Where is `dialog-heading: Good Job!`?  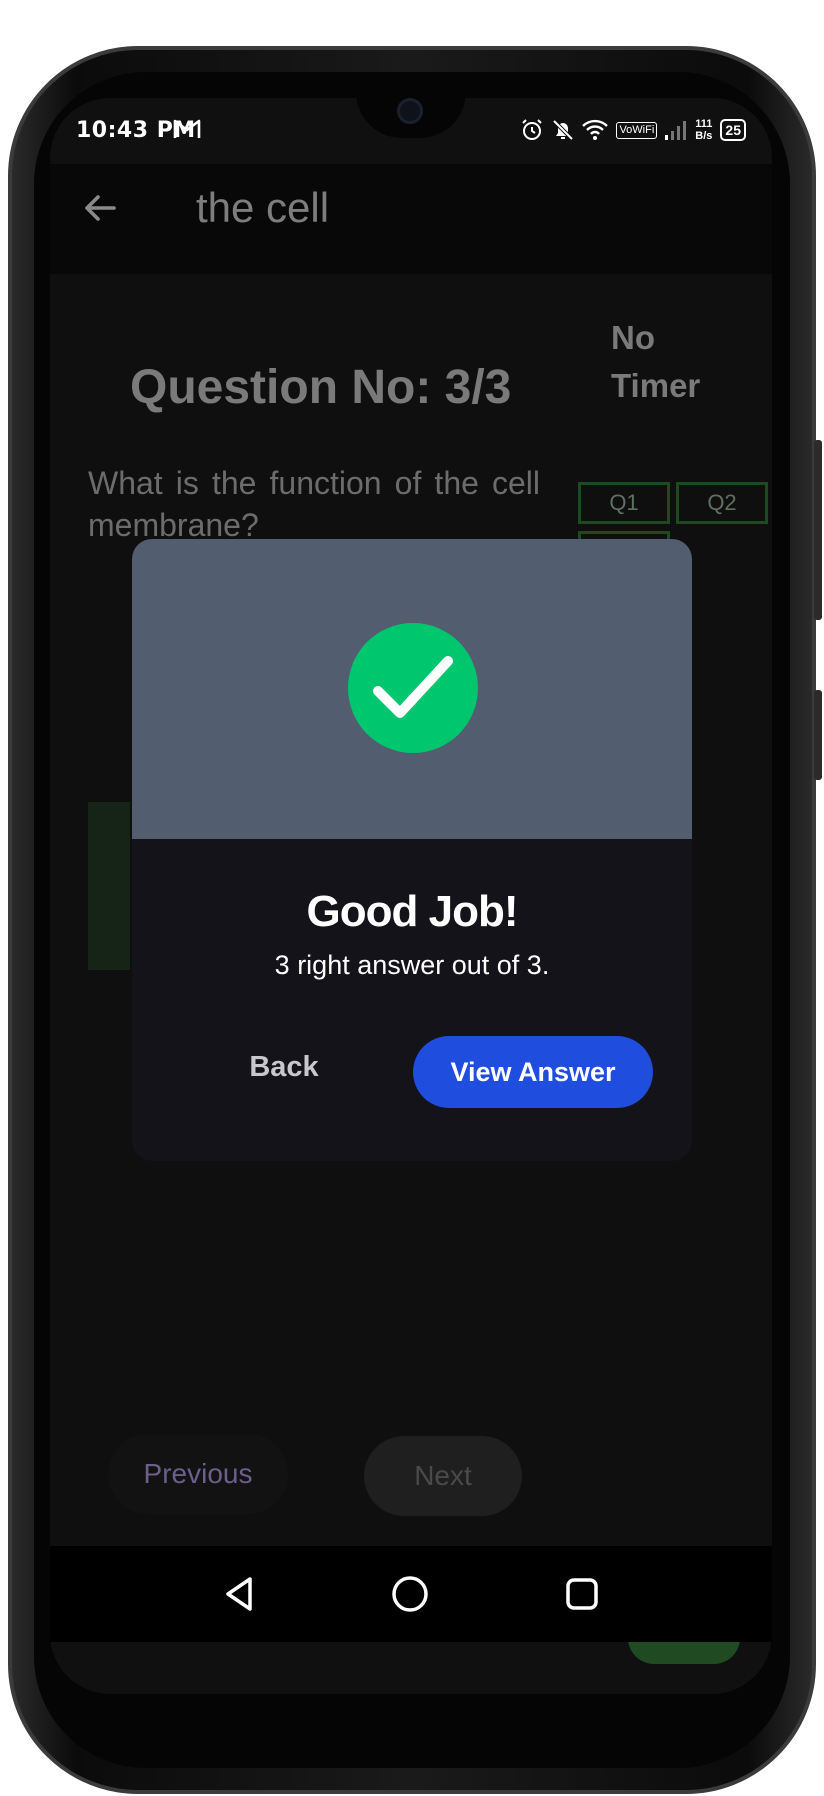
dialog-heading: Good Job! is located at coordinates (412, 911).